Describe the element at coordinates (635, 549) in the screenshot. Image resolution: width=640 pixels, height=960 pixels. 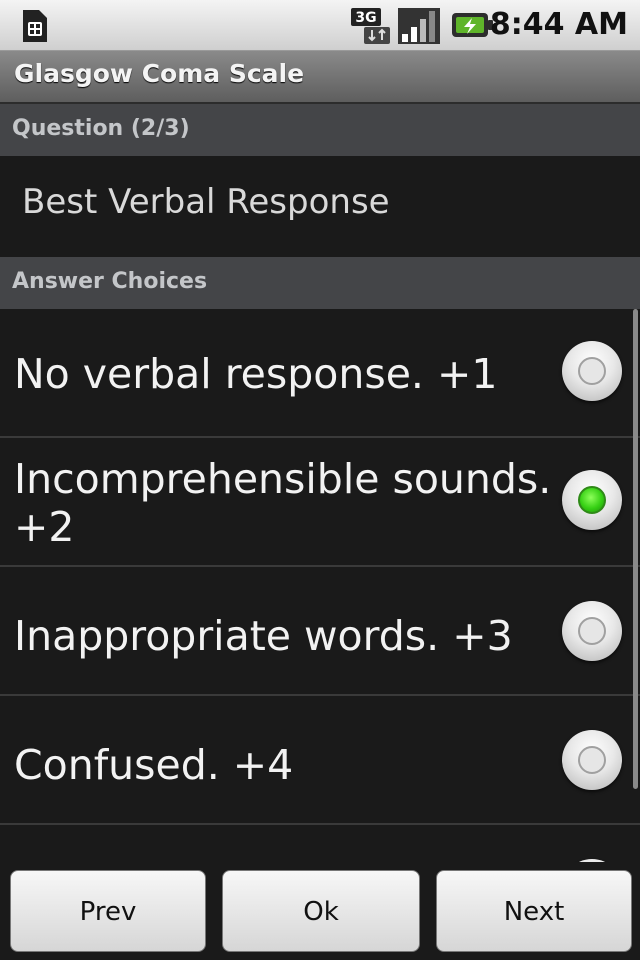
I see `list-scrollbar` at that location.